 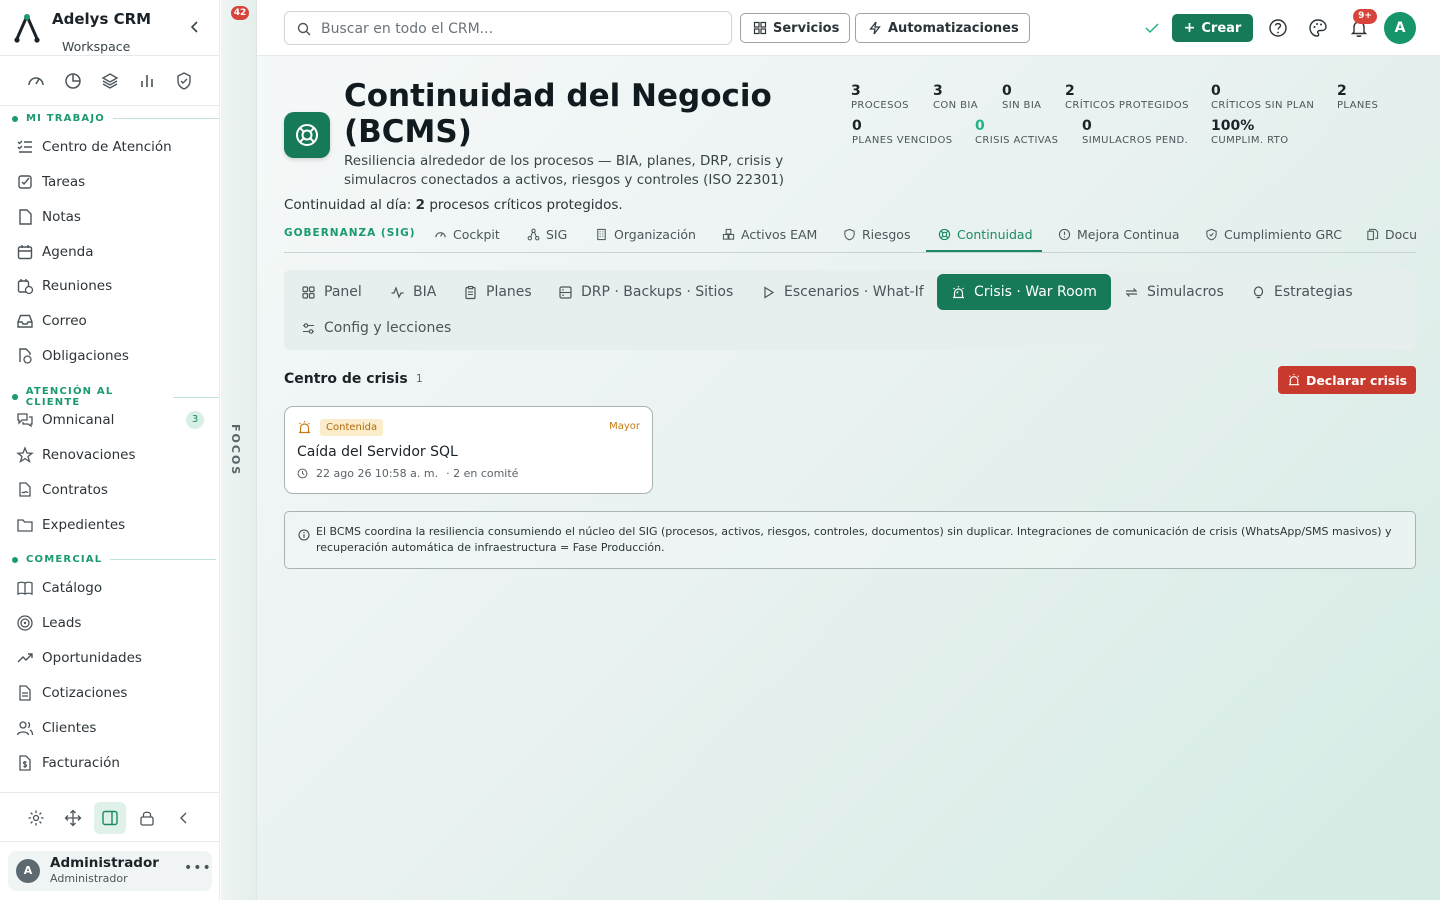 What do you see at coordinates (77, 286) in the screenshot?
I see `sidebar-item-label: Reuniones` at bounding box center [77, 286].